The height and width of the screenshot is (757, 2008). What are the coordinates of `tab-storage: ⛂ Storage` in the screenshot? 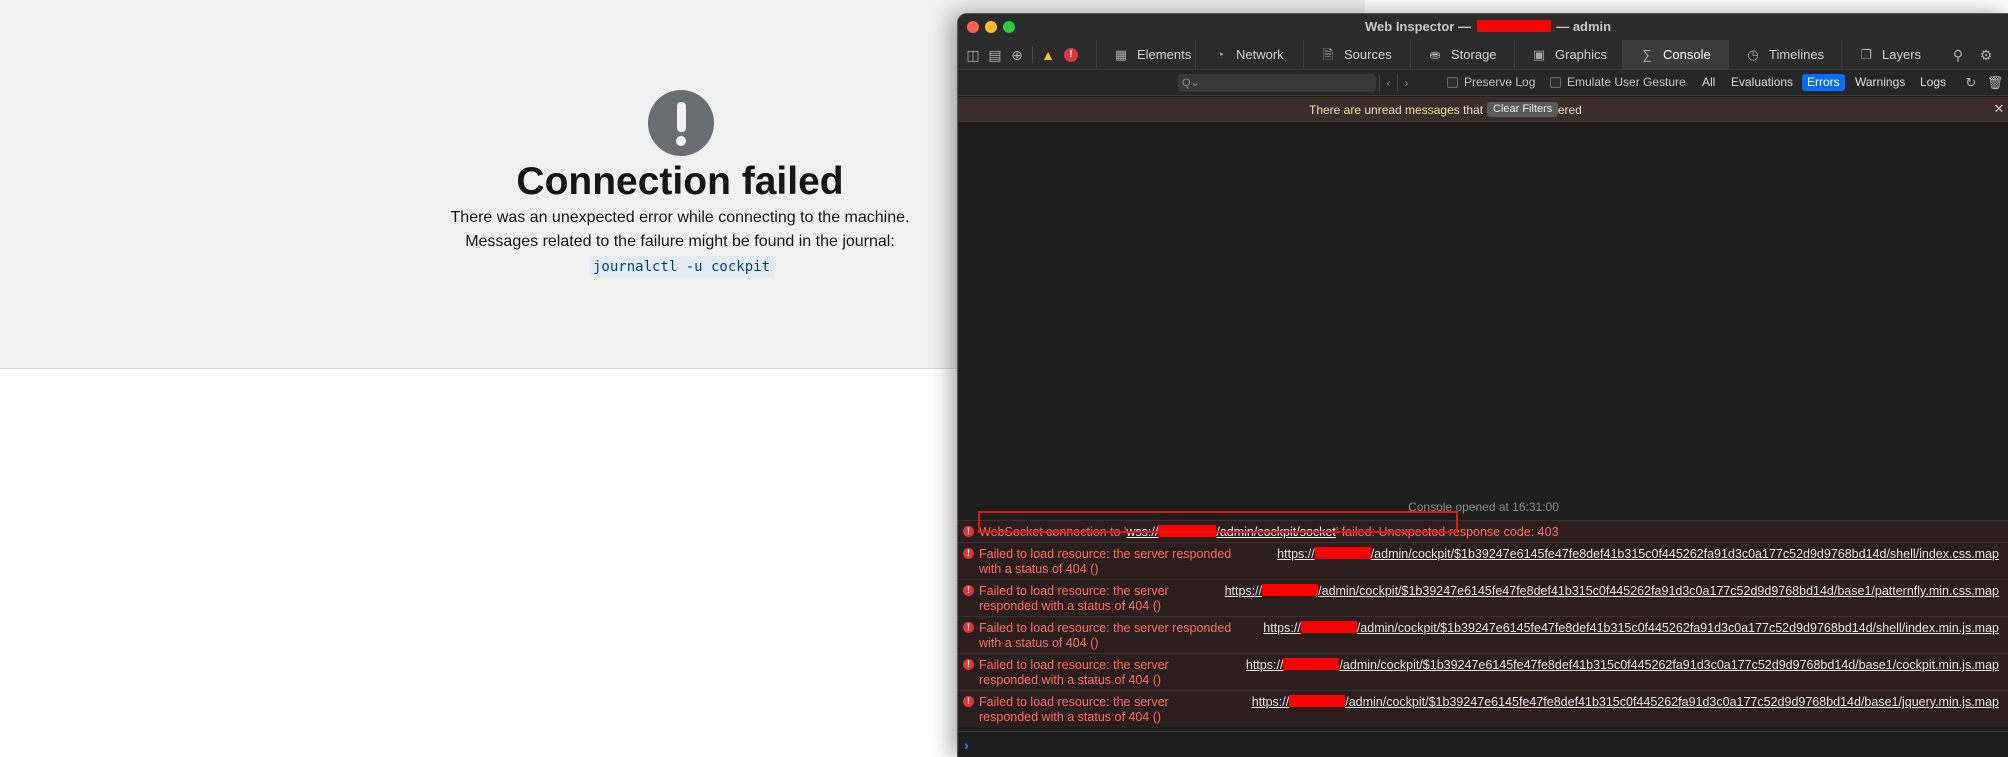 It's located at (1462, 55).